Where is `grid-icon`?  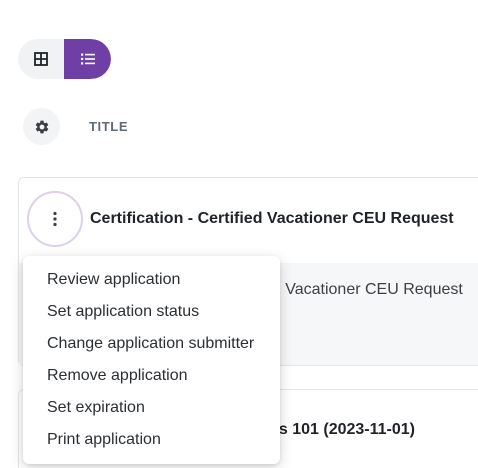 grid-icon is located at coordinates (41, 59).